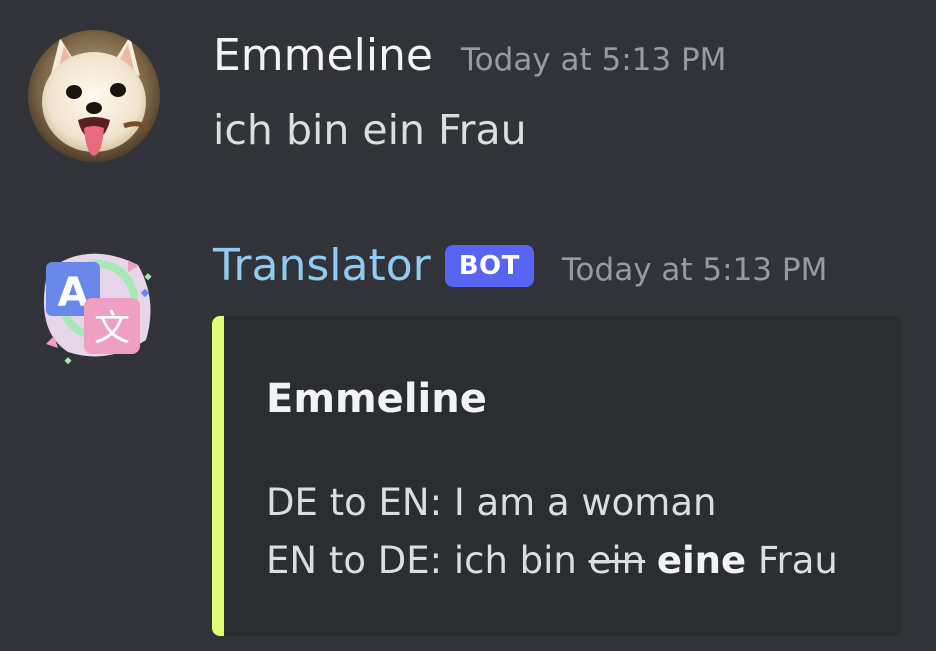  Describe the element at coordinates (94, 306) in the screenshot. I see `translate-icon: A 文` at that location.